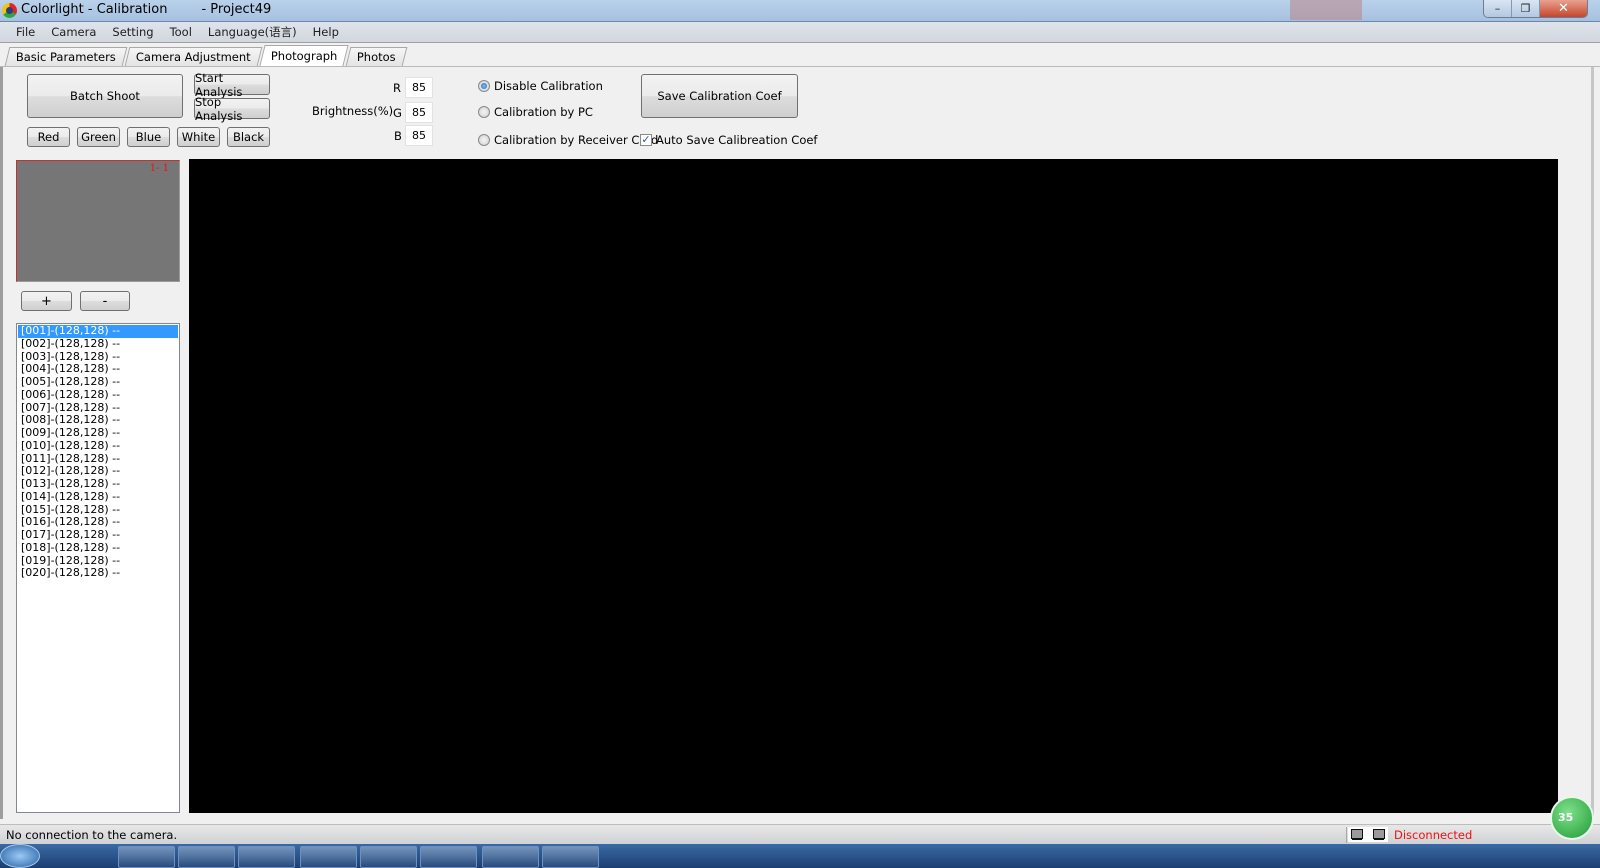 The height and width of the screenshot is (868, 1600). I want to click on zoom-out-button: -, so click(105, 301).